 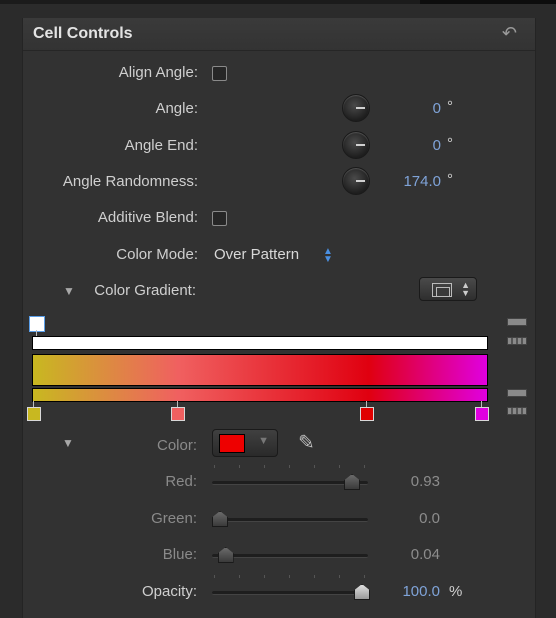 What do you see at coordinates (147, 217) in the screenshot?
I see `additive-blend-label: Additive Blend:` at bounding box center [147, 217].